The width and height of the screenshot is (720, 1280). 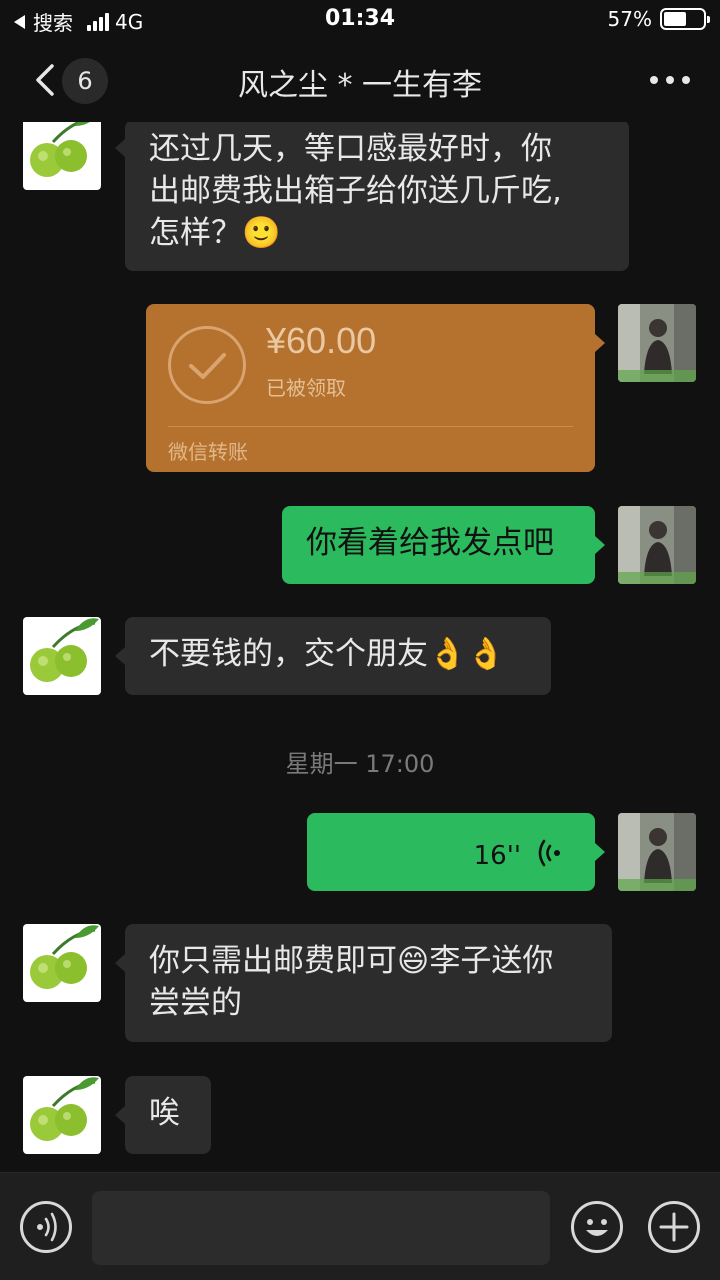 I want to click on divider, so click(x=370, y=426).